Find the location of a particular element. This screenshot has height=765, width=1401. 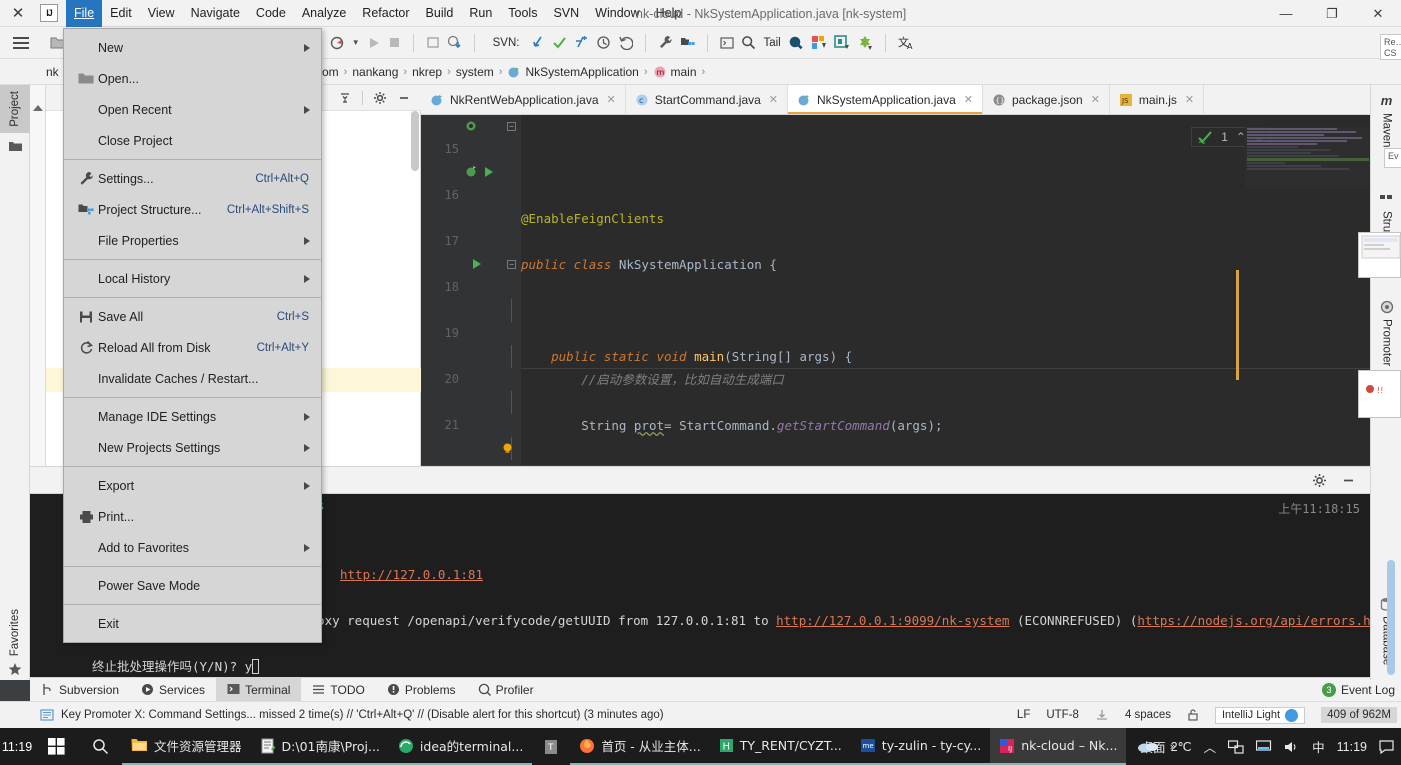

sidebar-item-favorites: Favorites is located at coordinates (15, 639).